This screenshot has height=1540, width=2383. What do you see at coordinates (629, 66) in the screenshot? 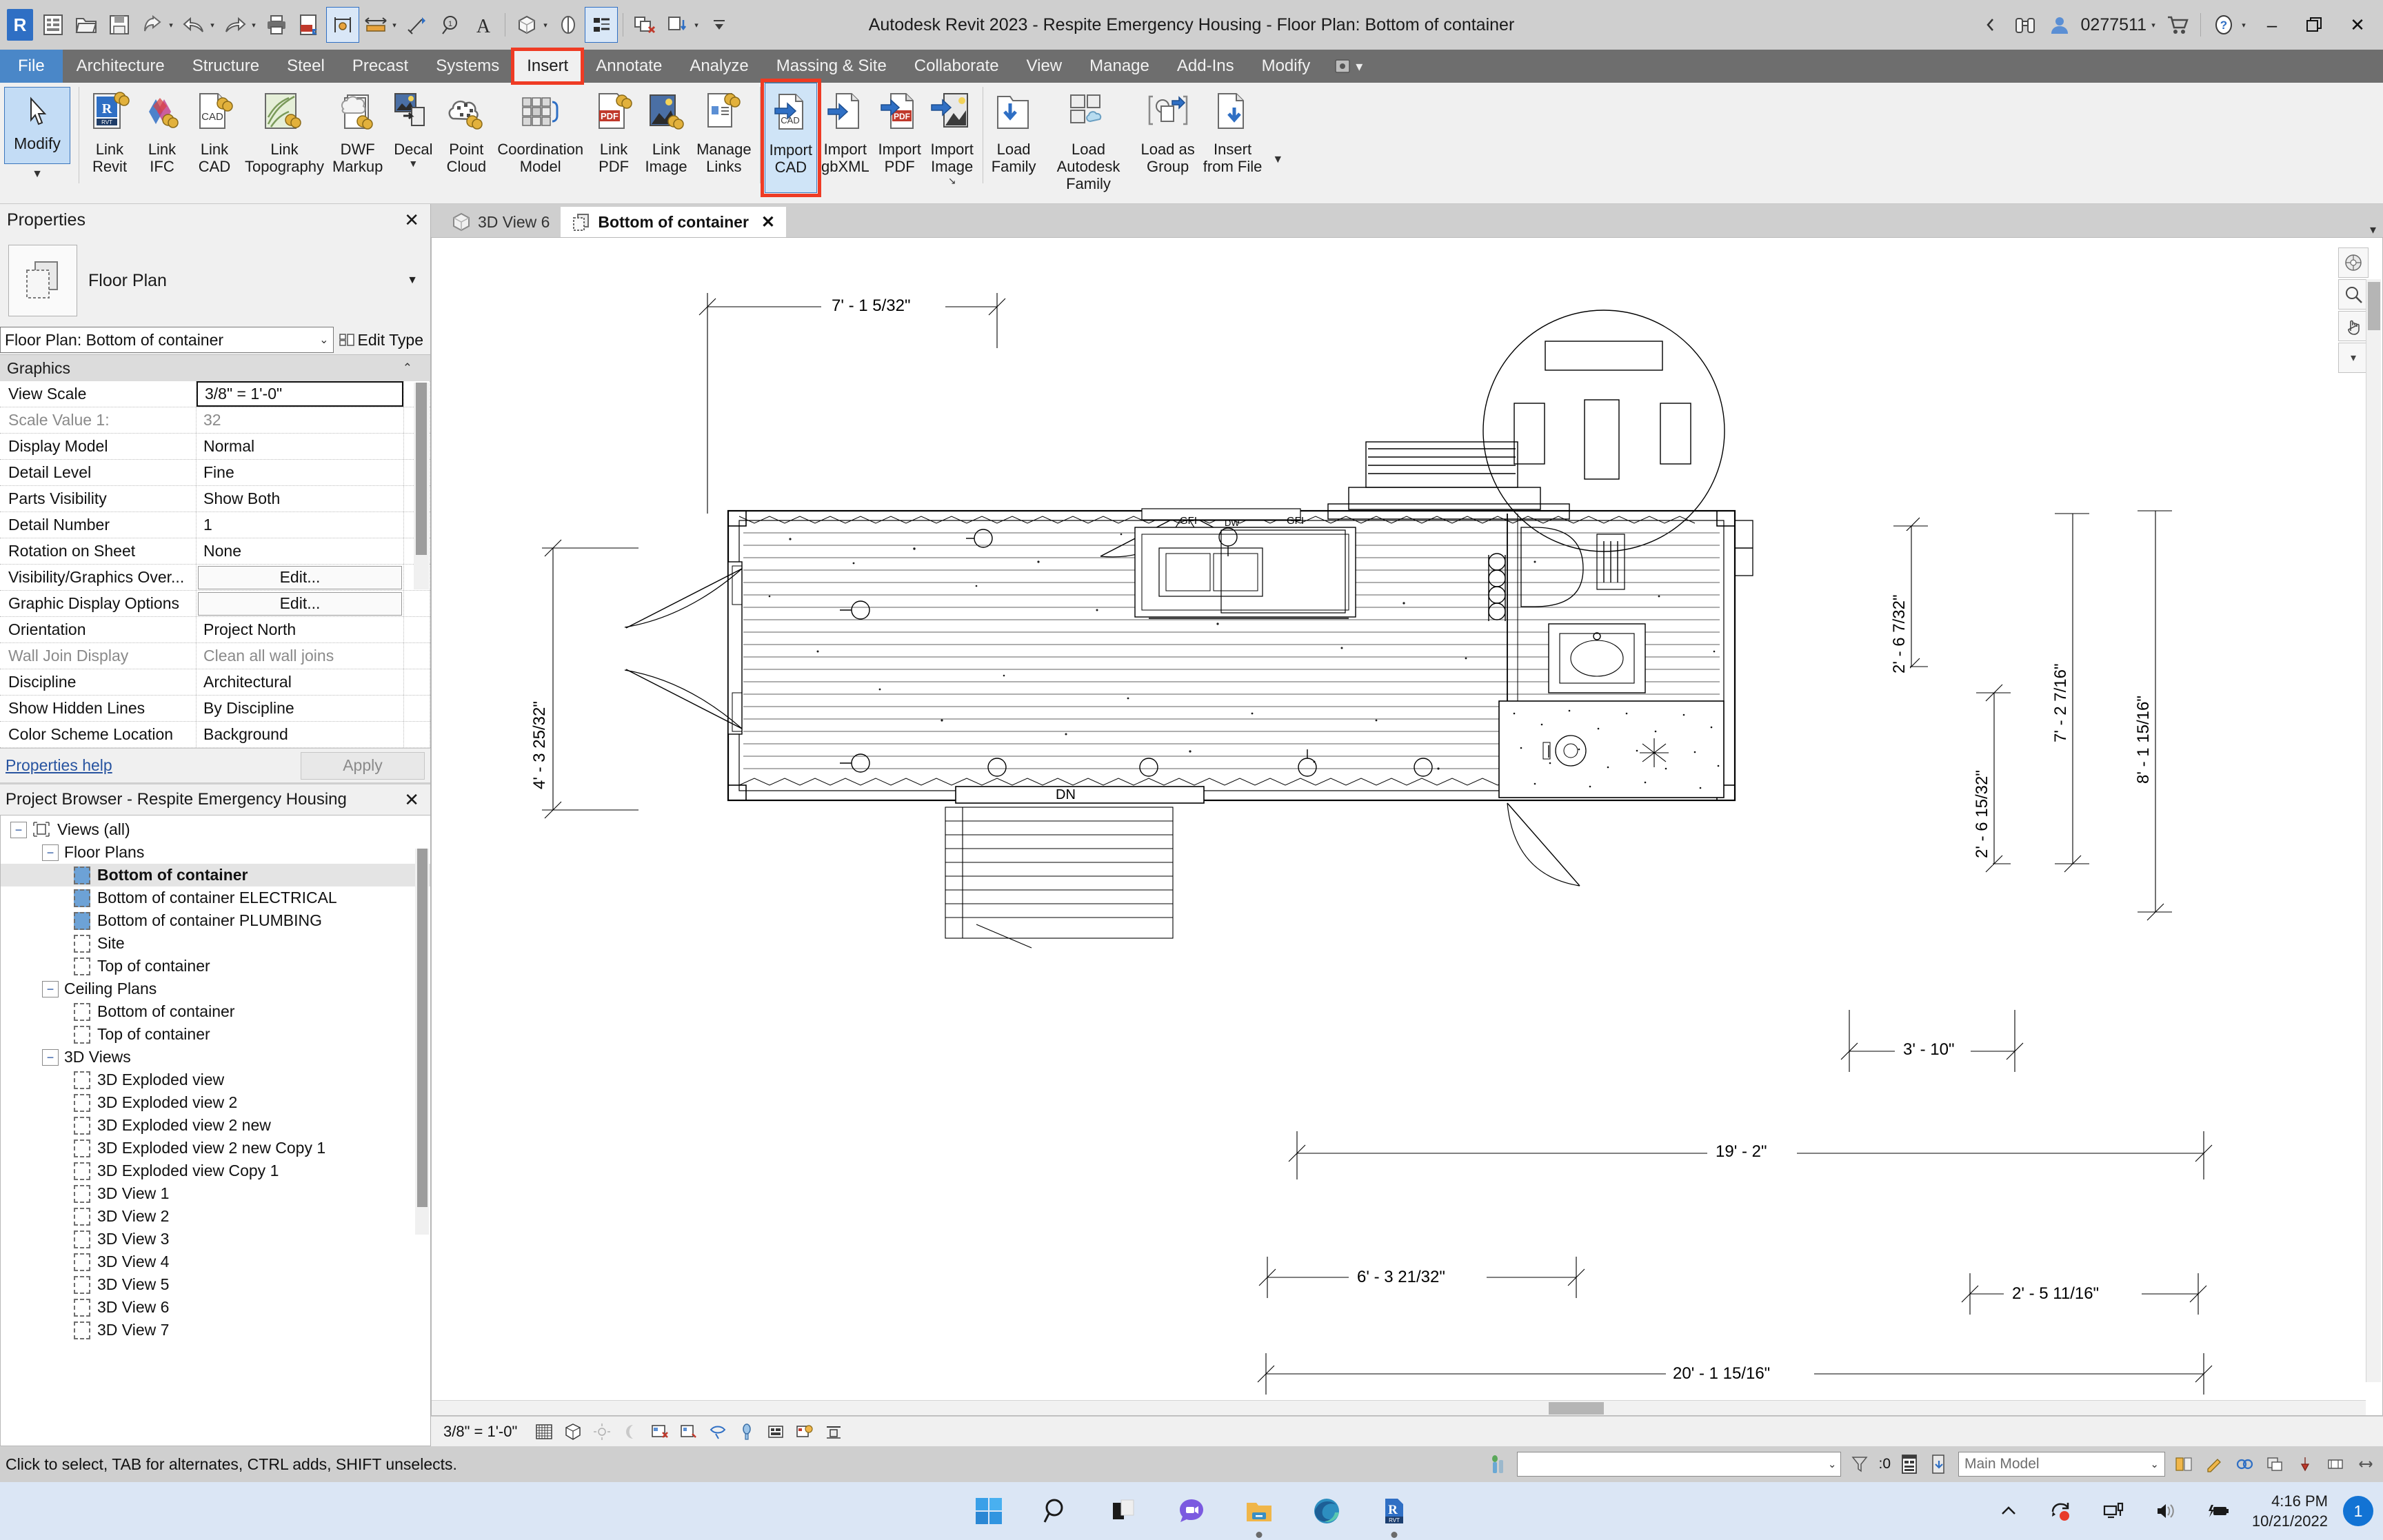
I see `tab-annotate: Annotate` at bounding box center [629, 66].